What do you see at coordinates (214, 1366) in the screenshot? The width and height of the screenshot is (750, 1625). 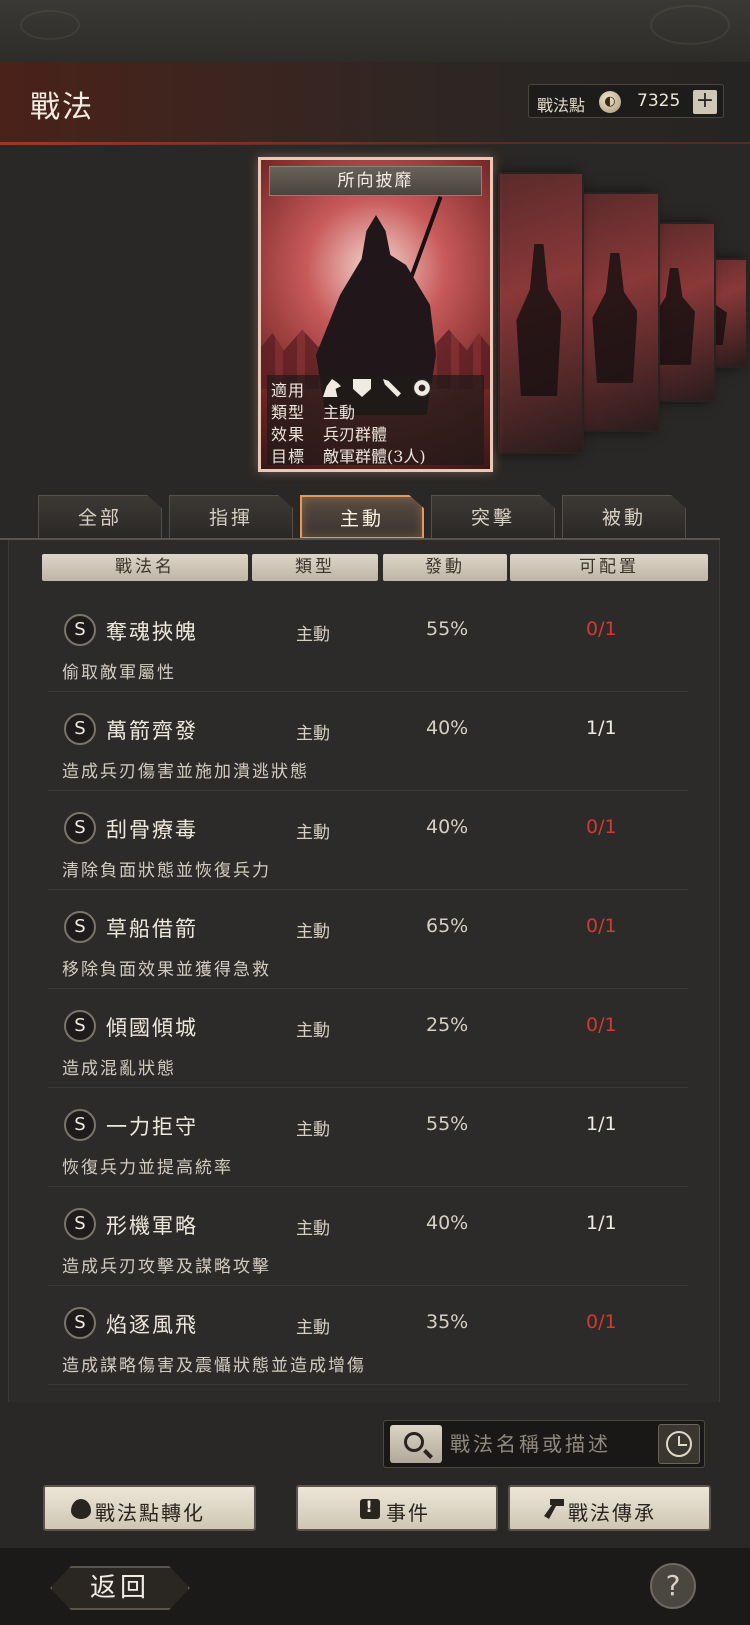 I see `skill-description: 造成謀略傷害及震懾狀態並造成增傷` at bounding box center [214, 1366].